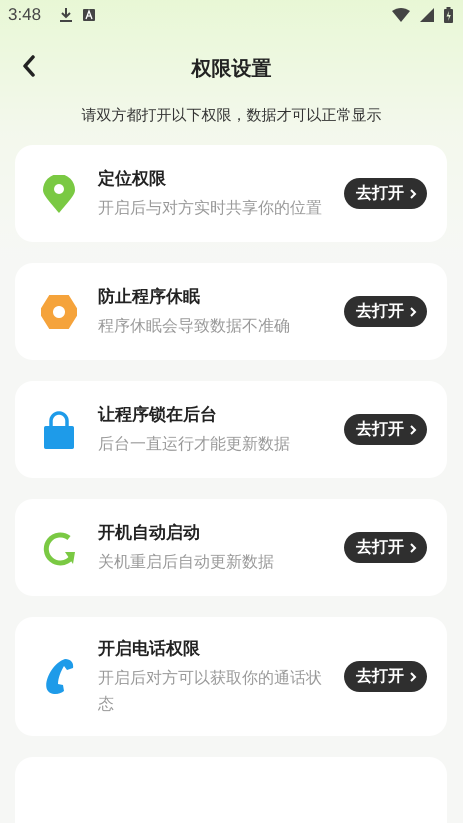  I want to click on status-time: 3:48, so click(25, 15).